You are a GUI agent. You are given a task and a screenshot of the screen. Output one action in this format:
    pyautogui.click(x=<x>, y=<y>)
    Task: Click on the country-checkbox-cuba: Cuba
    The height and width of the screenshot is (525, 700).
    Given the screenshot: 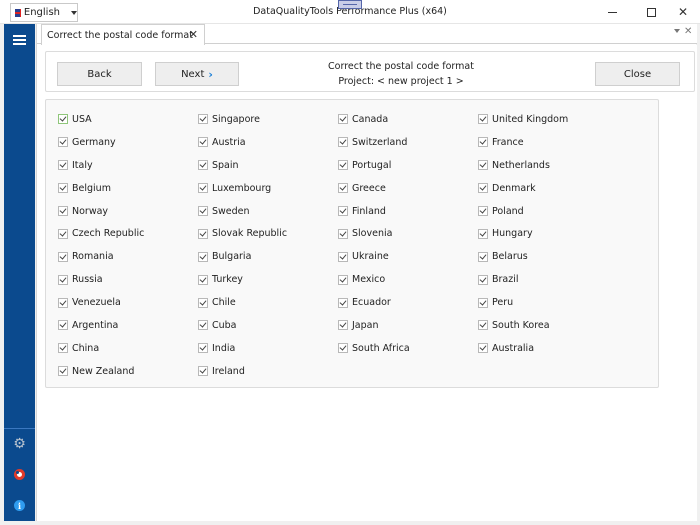 What is the action you would take?
    pyautogui.click(x=268, y=325)
    